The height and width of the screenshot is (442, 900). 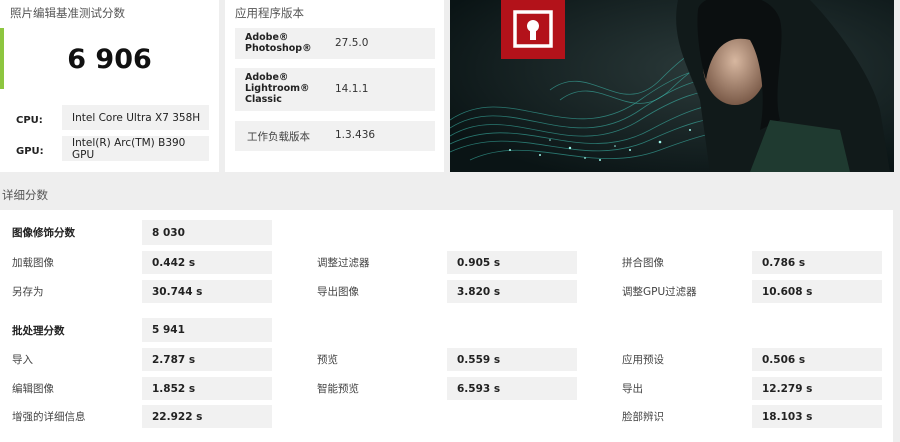 I want to click on photoshop-version: 27.5.0, so click(x=352, y=43).